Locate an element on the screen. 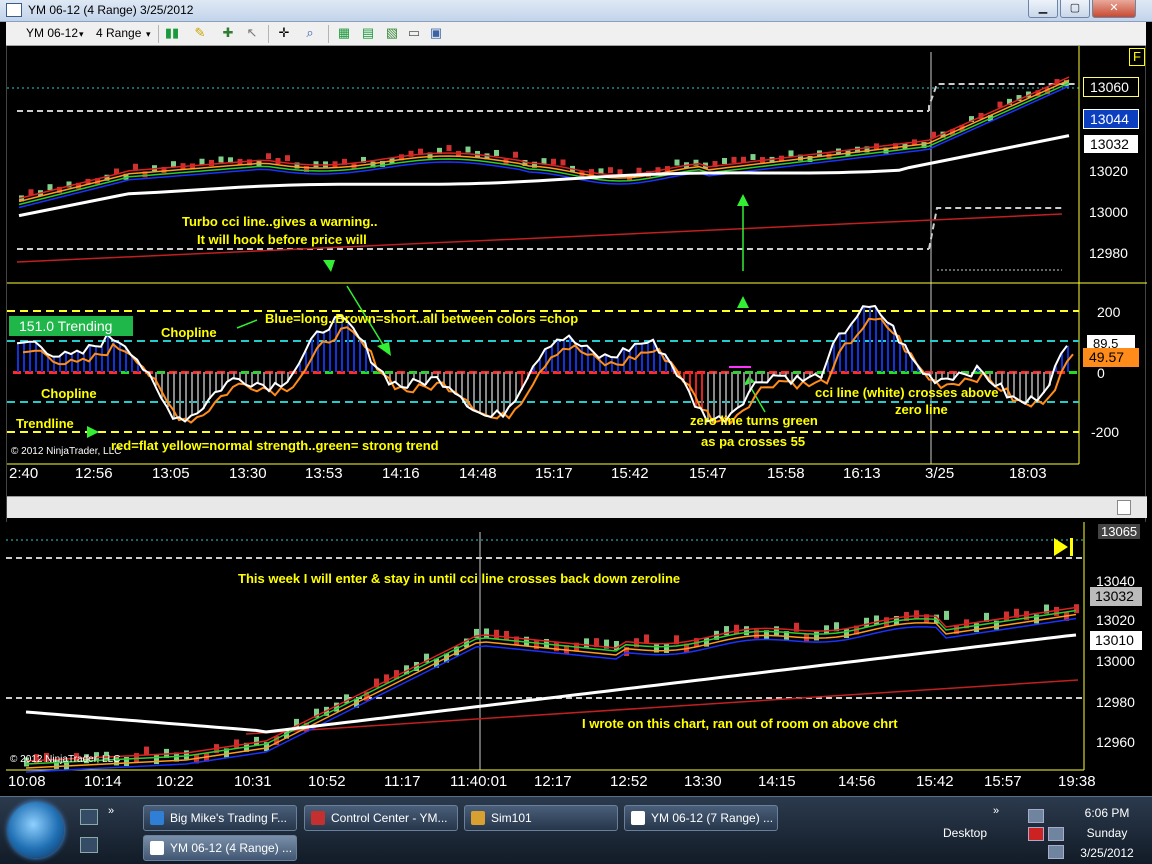  quick-launch-icon is located at coordinates (89, 845).